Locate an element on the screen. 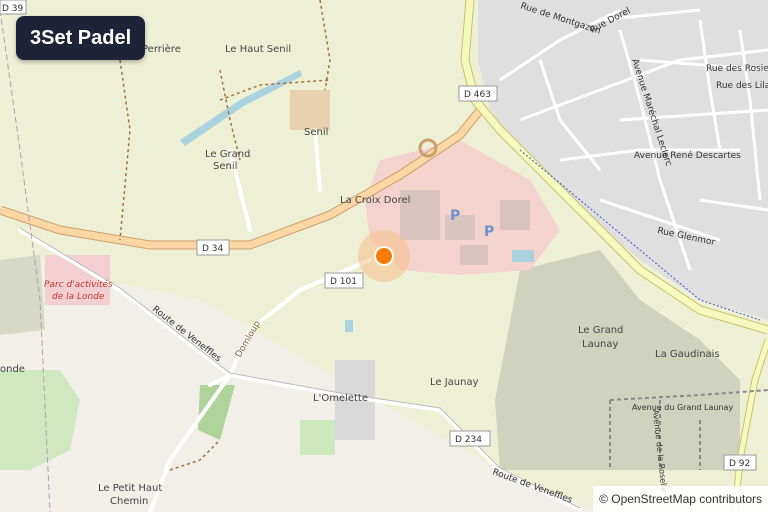 Image resolution: width=768 pixels, height=512 pixels. road-label-d463: D 463 is located at coordinates (477, 95).